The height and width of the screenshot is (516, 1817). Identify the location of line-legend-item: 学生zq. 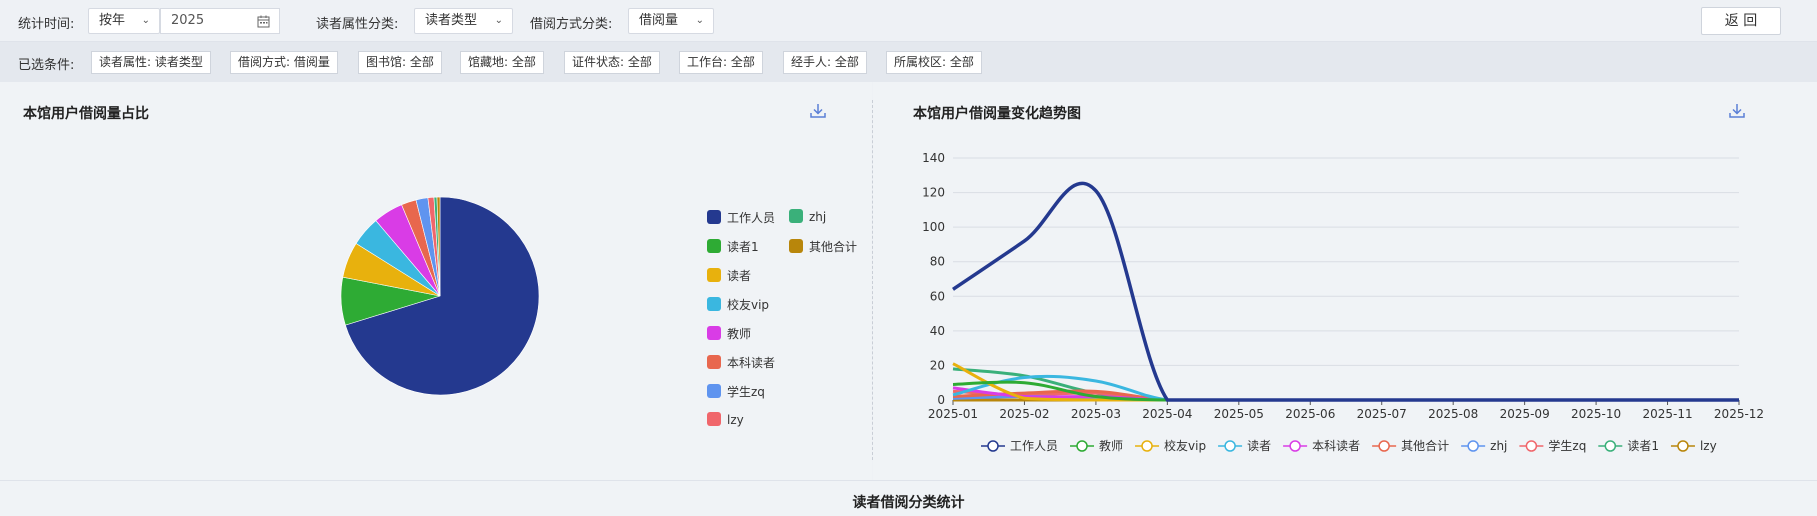
(1552, 445).